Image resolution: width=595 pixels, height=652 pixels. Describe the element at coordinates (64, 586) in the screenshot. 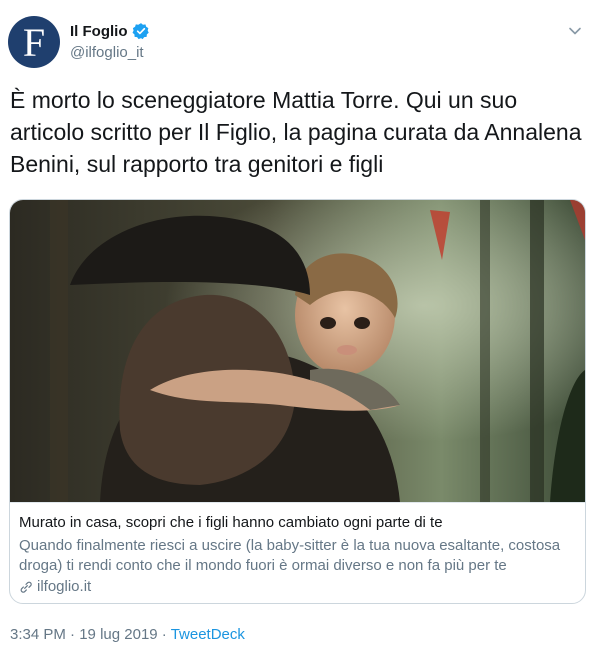

I see `card-domain-text: ilfoglio.it` at that location.